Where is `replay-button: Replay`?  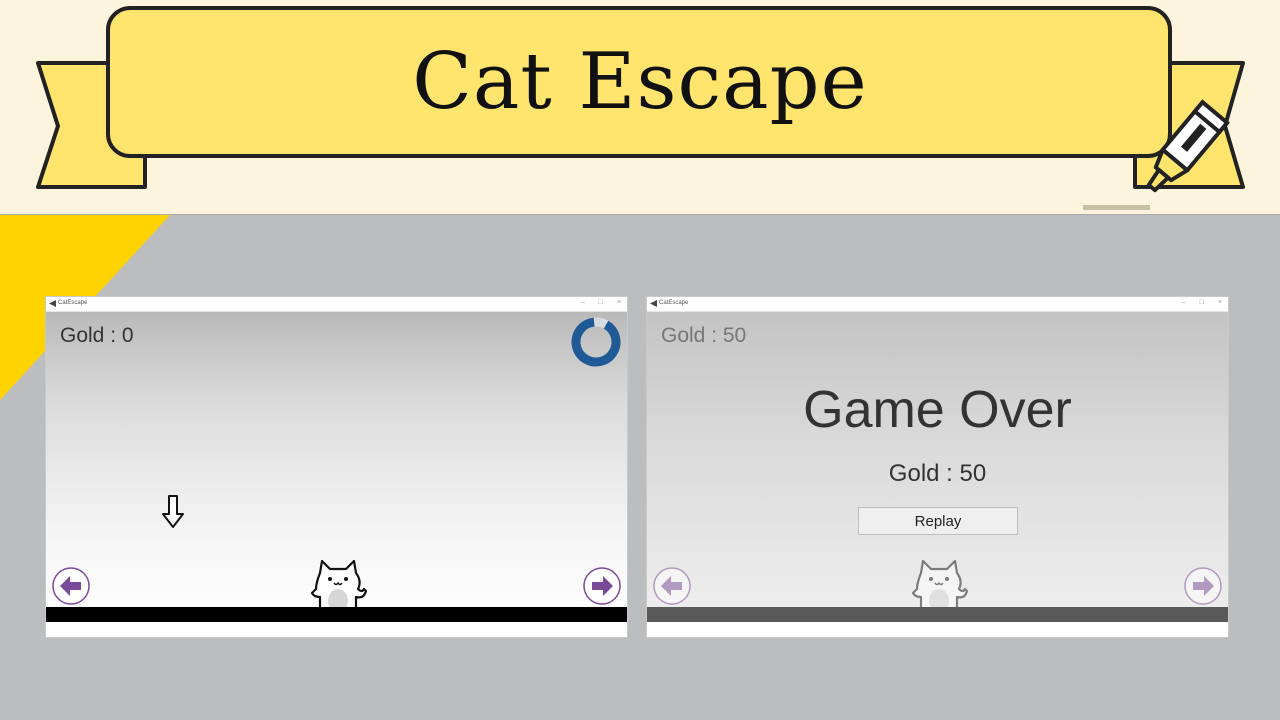
replay-button: Replay is located at coordinates (938, 521).